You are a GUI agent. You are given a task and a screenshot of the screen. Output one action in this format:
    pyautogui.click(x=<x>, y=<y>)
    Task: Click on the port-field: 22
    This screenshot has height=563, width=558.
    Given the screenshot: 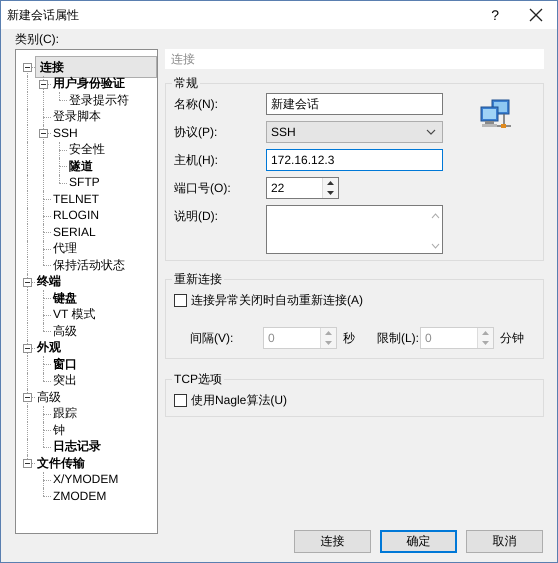 What is the action you would take?
    pyautogui.click(x=302, y=188)
    